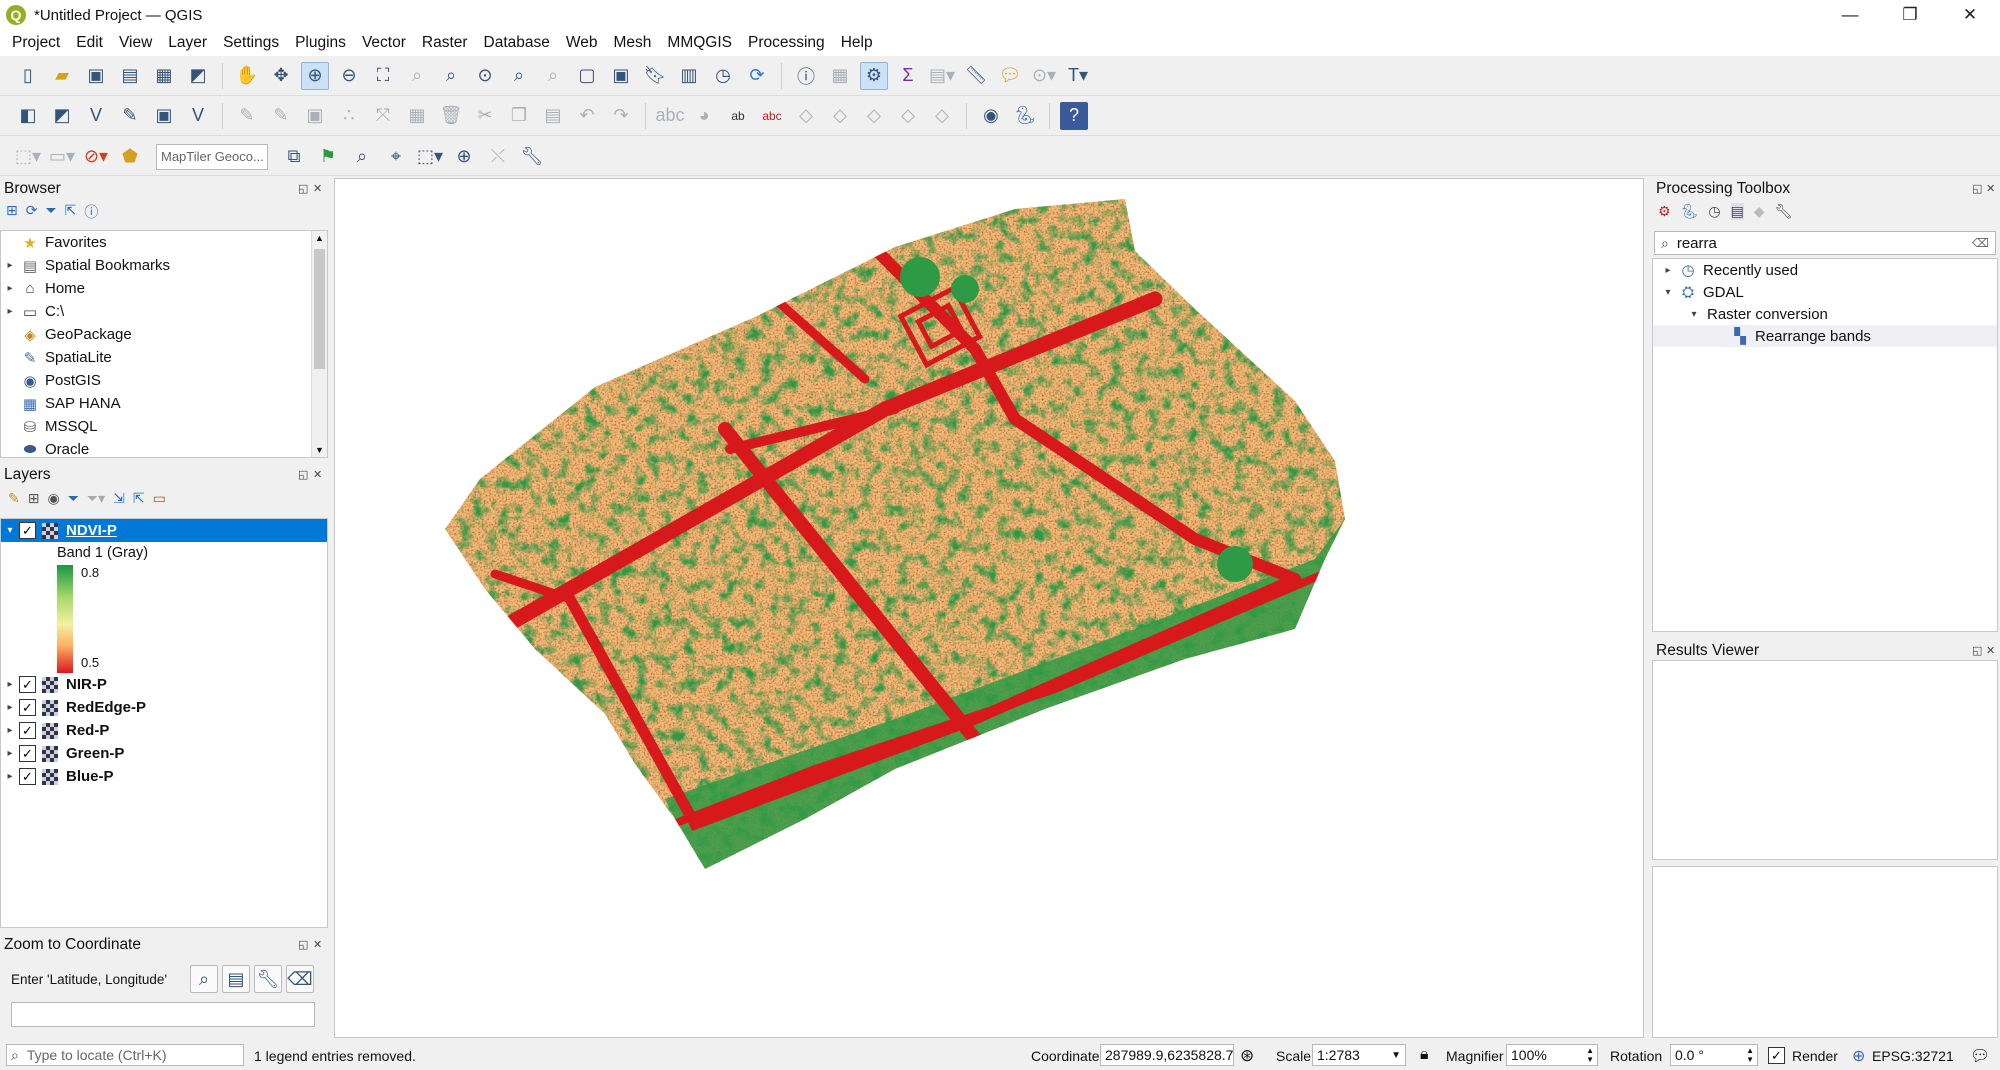  Describe the element at coordinates (1590, 1055) in the screenshot. I see `magnifier-spin-icon: ▲ ▼` at that location.